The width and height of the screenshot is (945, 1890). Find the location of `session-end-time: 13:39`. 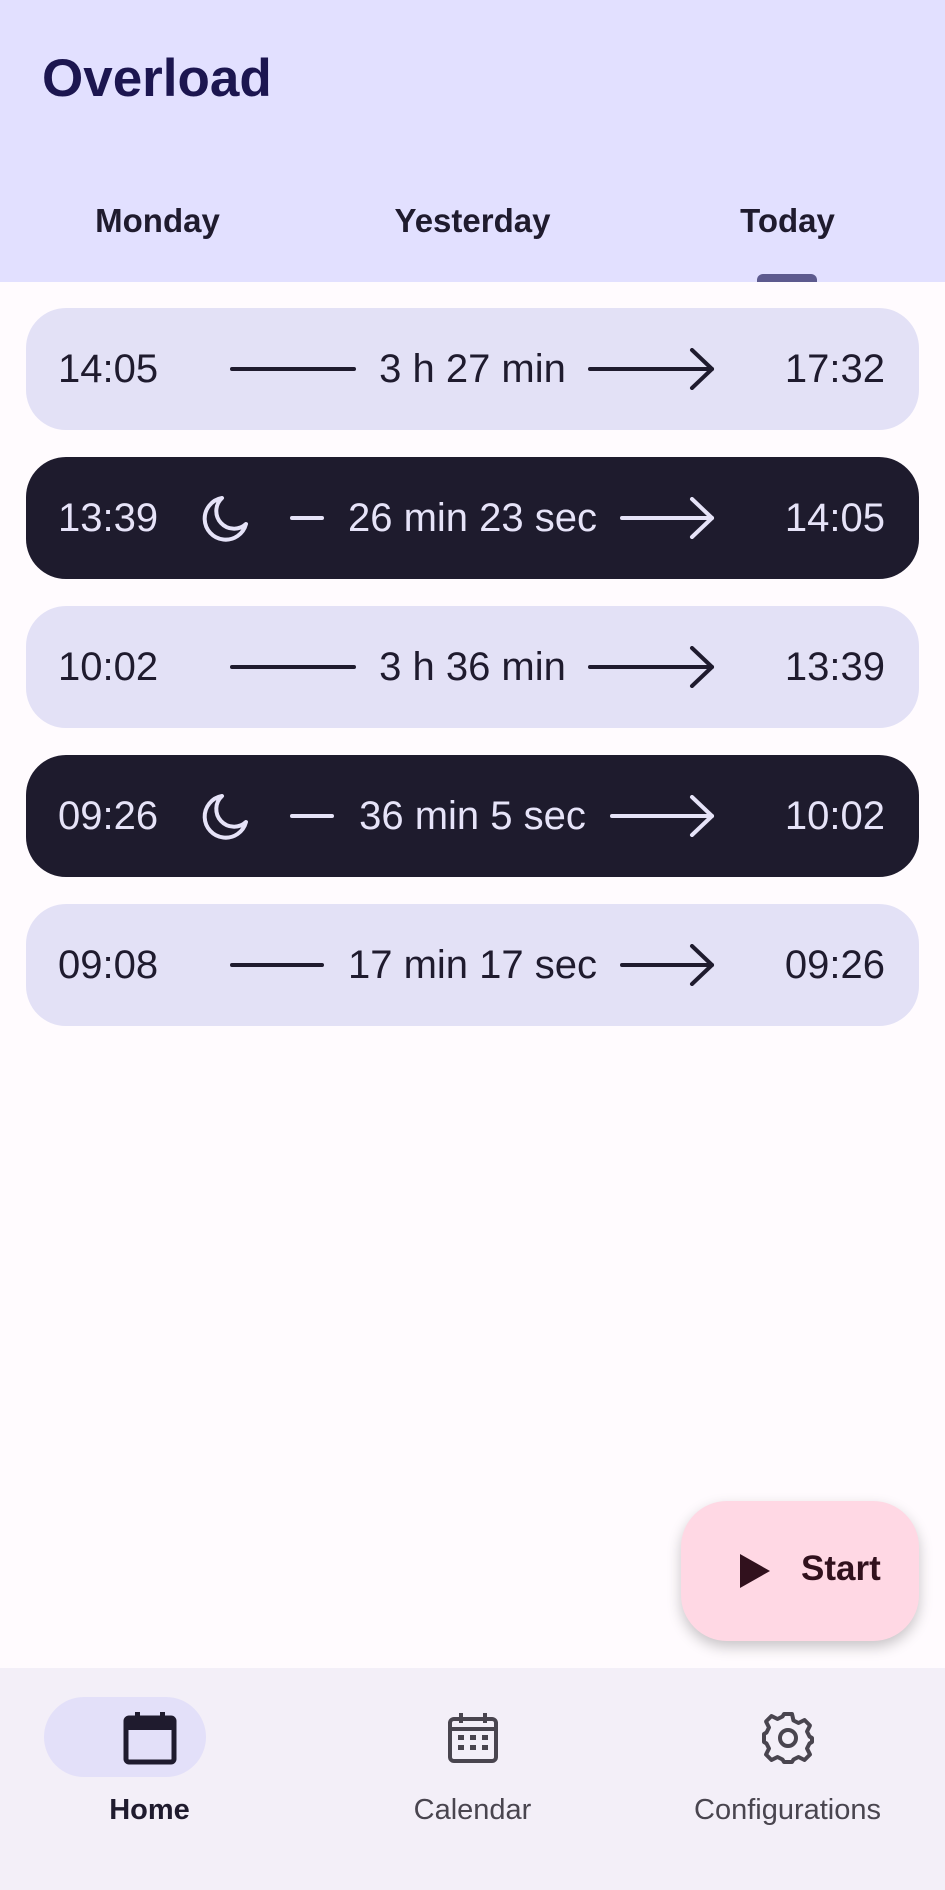

session-end-time: 13:39 is located at coordinates (834, 667).